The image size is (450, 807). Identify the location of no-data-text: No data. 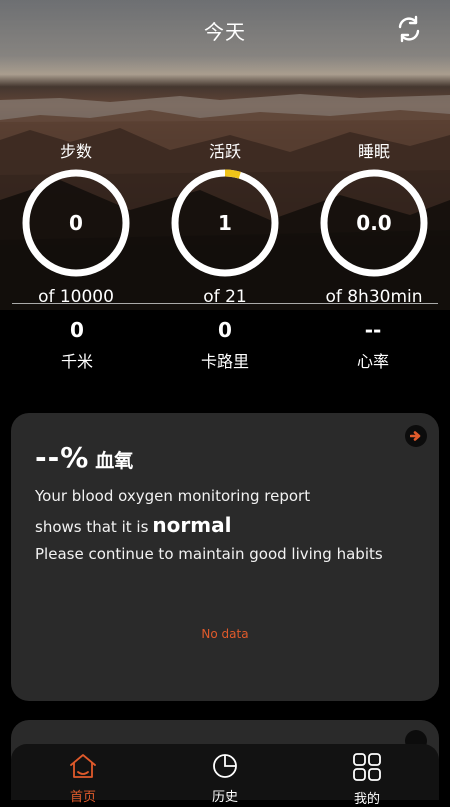
(225, 634).